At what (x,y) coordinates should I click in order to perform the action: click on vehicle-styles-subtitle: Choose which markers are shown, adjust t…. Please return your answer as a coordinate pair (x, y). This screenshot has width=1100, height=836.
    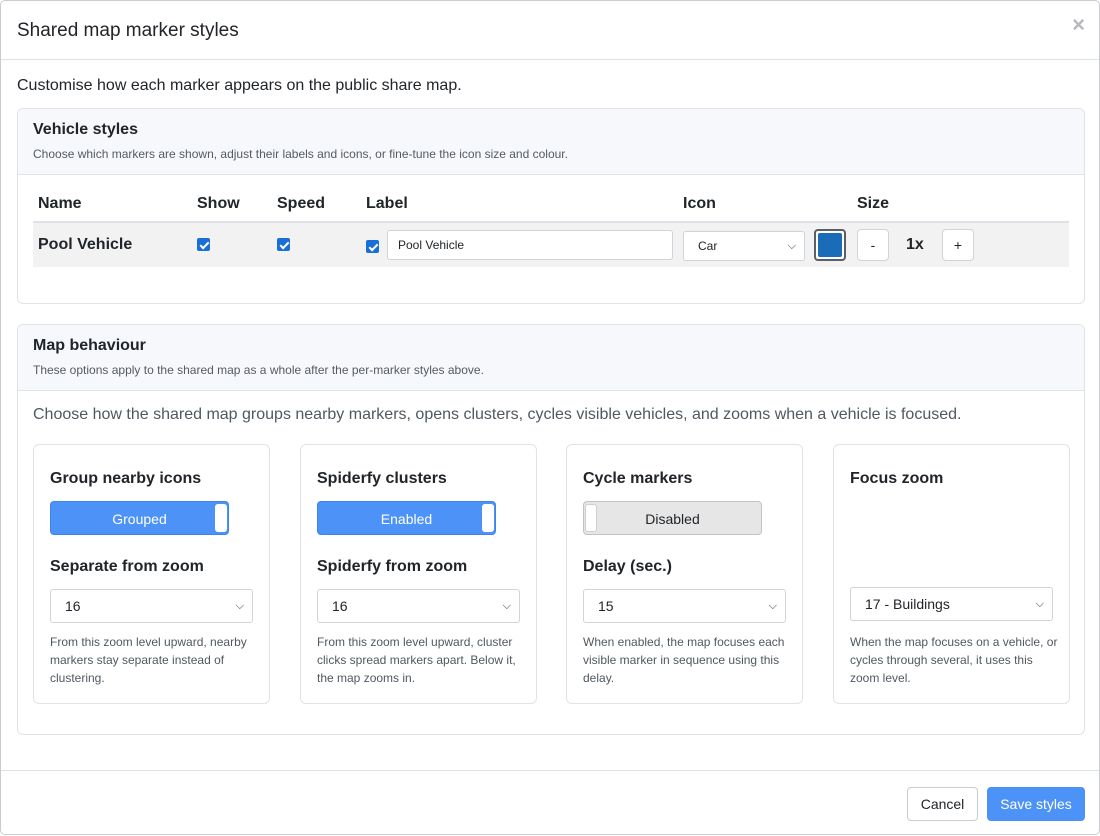
    Looking at the image, I should click on (300, 154).